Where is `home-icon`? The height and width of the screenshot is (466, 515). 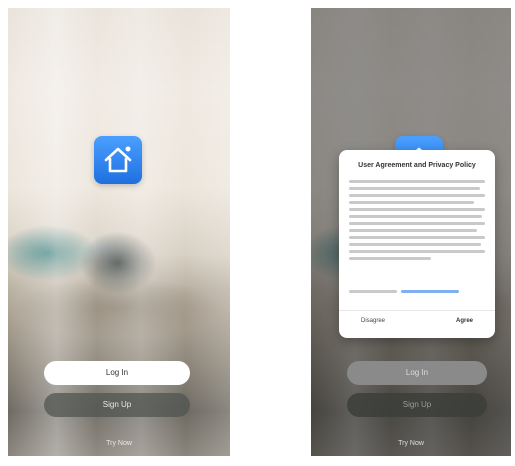 home-icon is located at coordinates (118, 159).